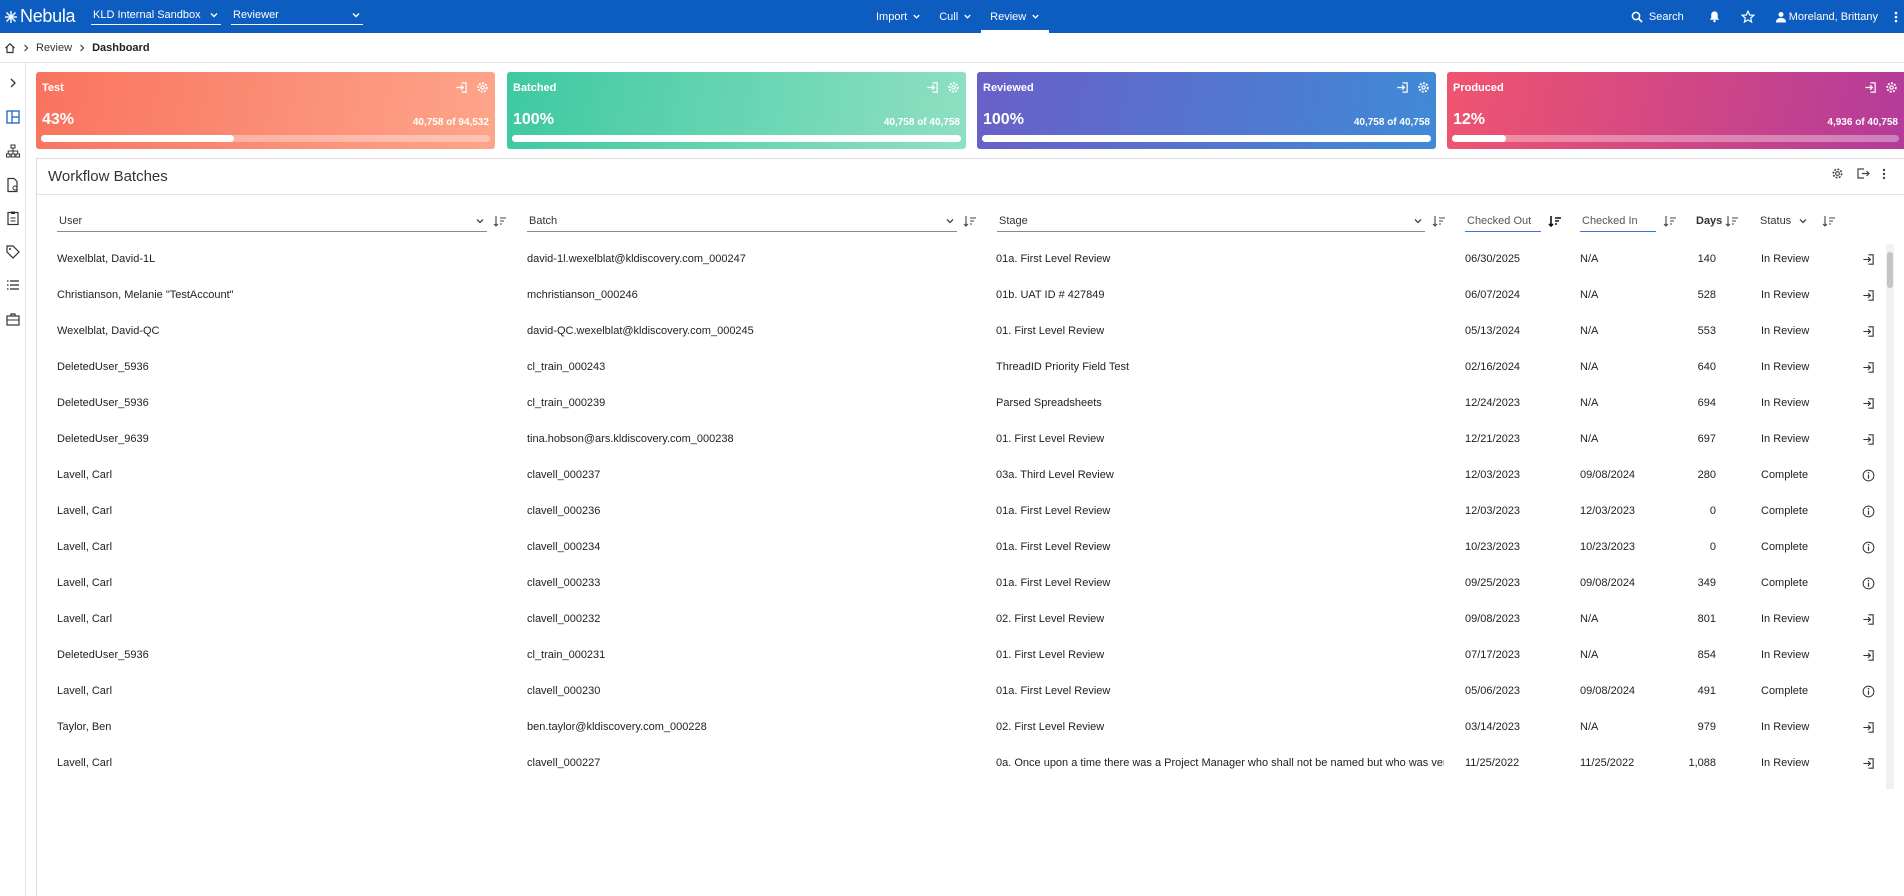 The height and width of the screenshot is (896, 1904). I want to click on chevron-down-icon, so click(1035, 16).